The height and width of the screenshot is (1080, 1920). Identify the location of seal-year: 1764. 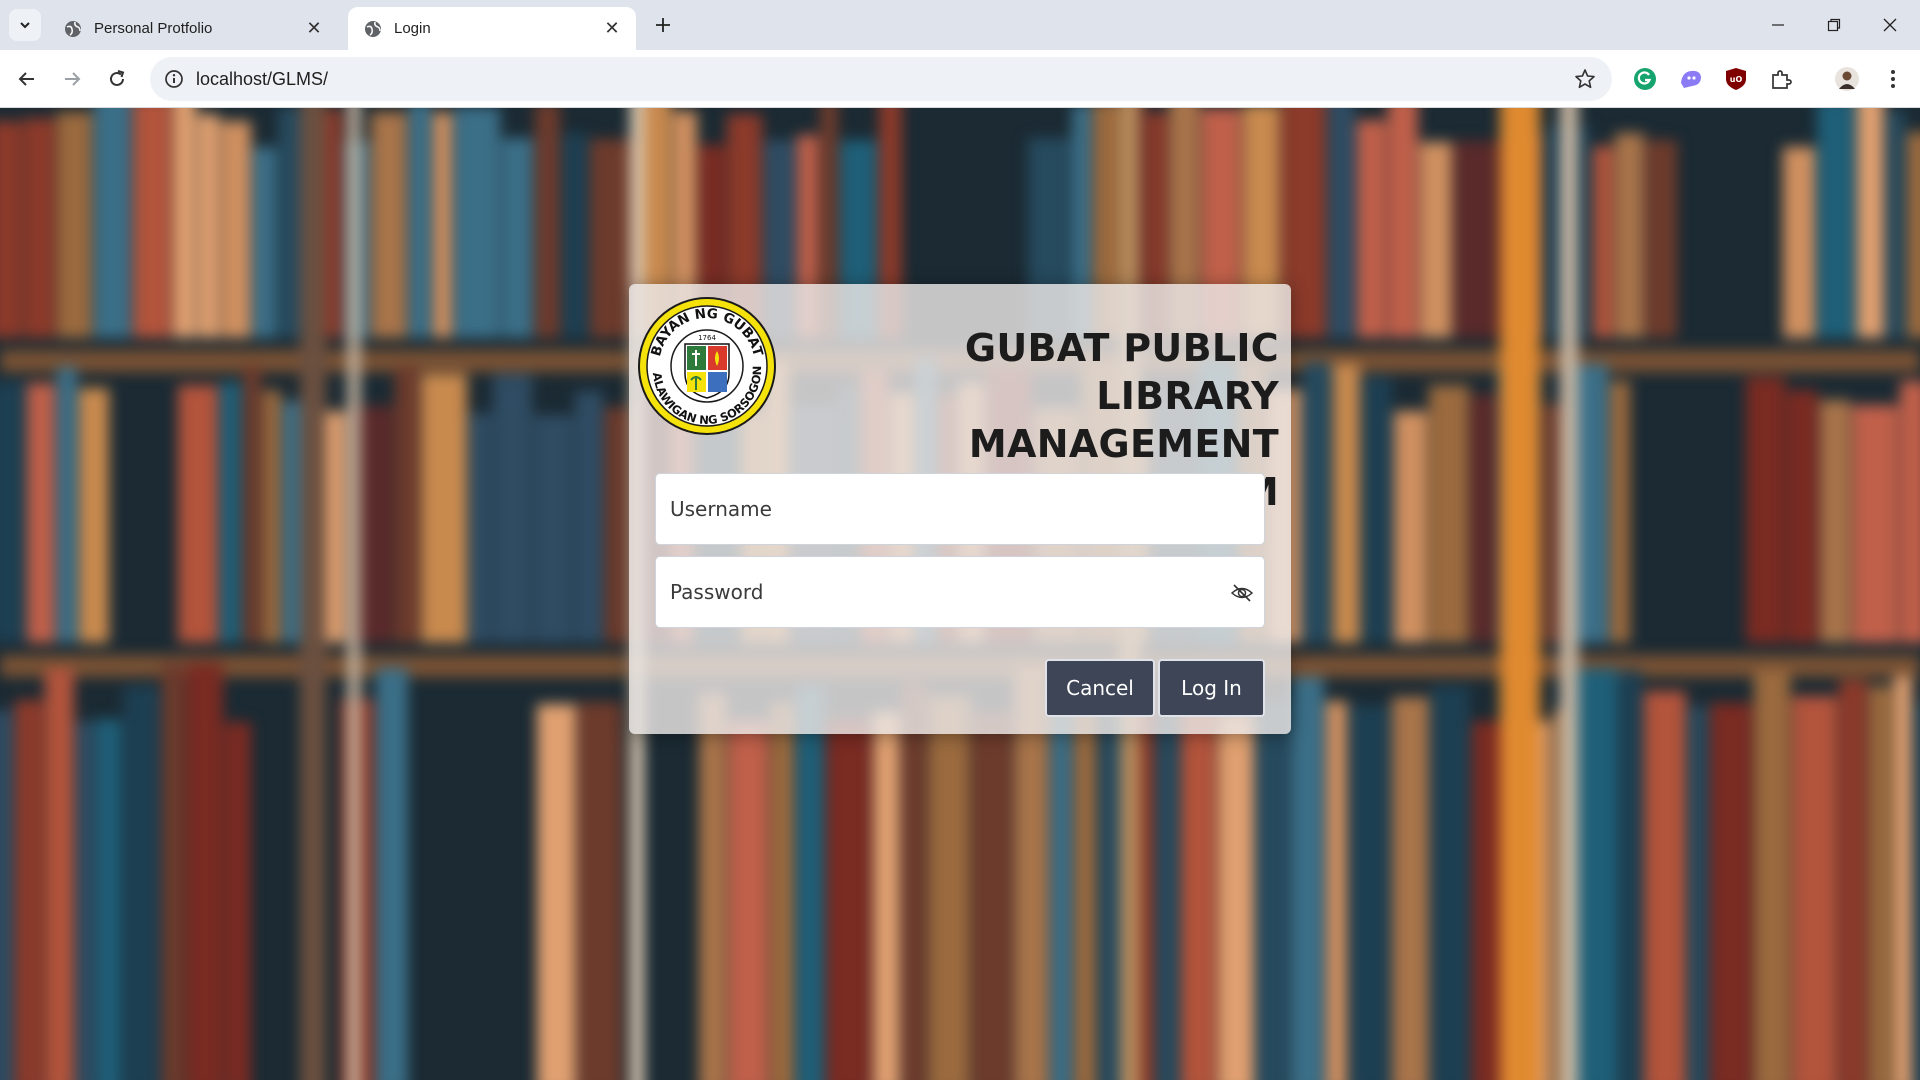
(707, 338).